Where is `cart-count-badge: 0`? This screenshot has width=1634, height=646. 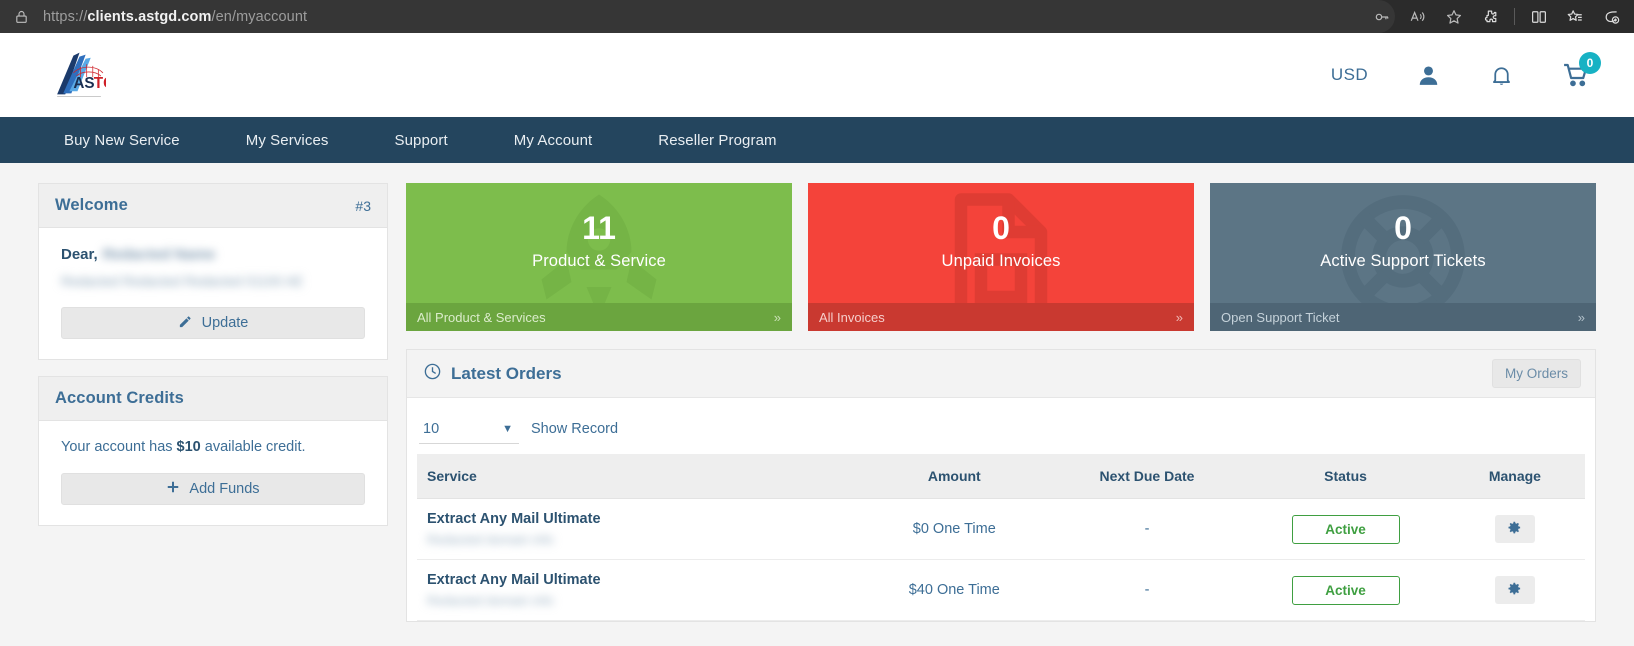
cart-count-badge: 0 is located at coordinates (1590, 63).